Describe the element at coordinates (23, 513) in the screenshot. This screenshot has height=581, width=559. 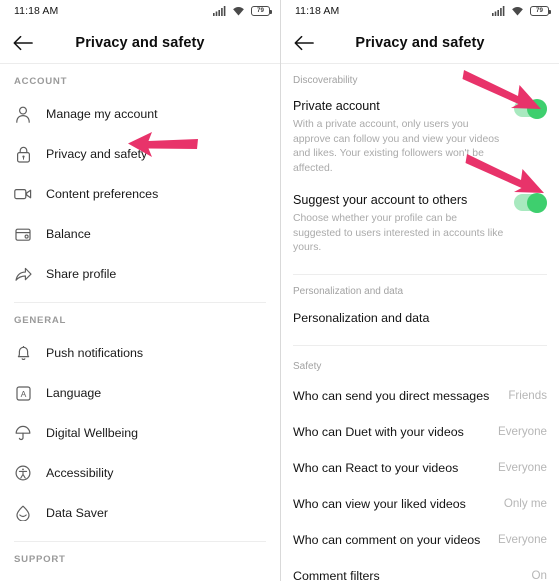
I see `data-saver-icon` at that location.